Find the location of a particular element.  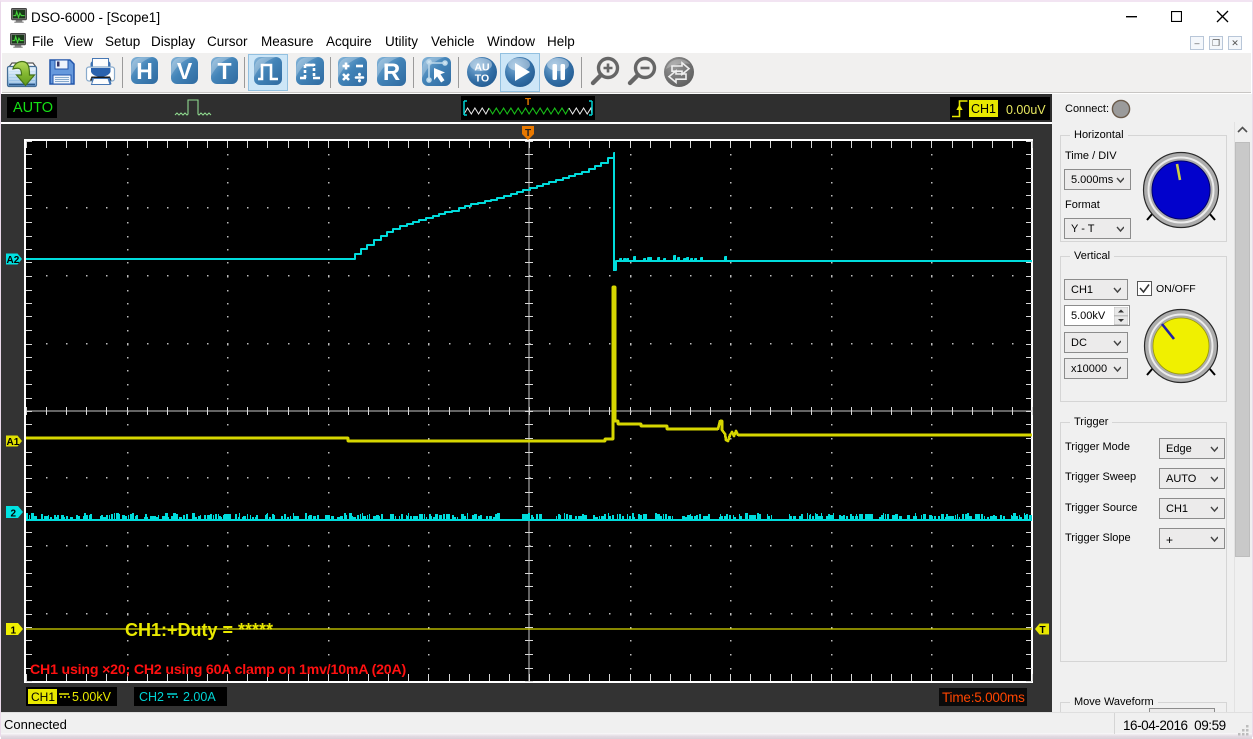

svg-text: Time:5.000ms is located at coordinates (983, 697).